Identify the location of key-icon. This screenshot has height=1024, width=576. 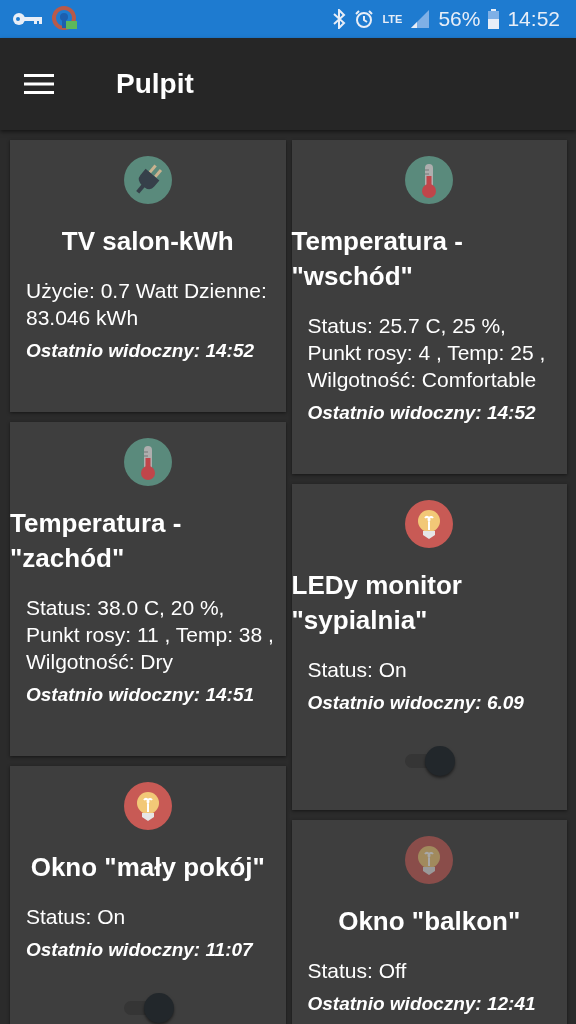
(28, 19).